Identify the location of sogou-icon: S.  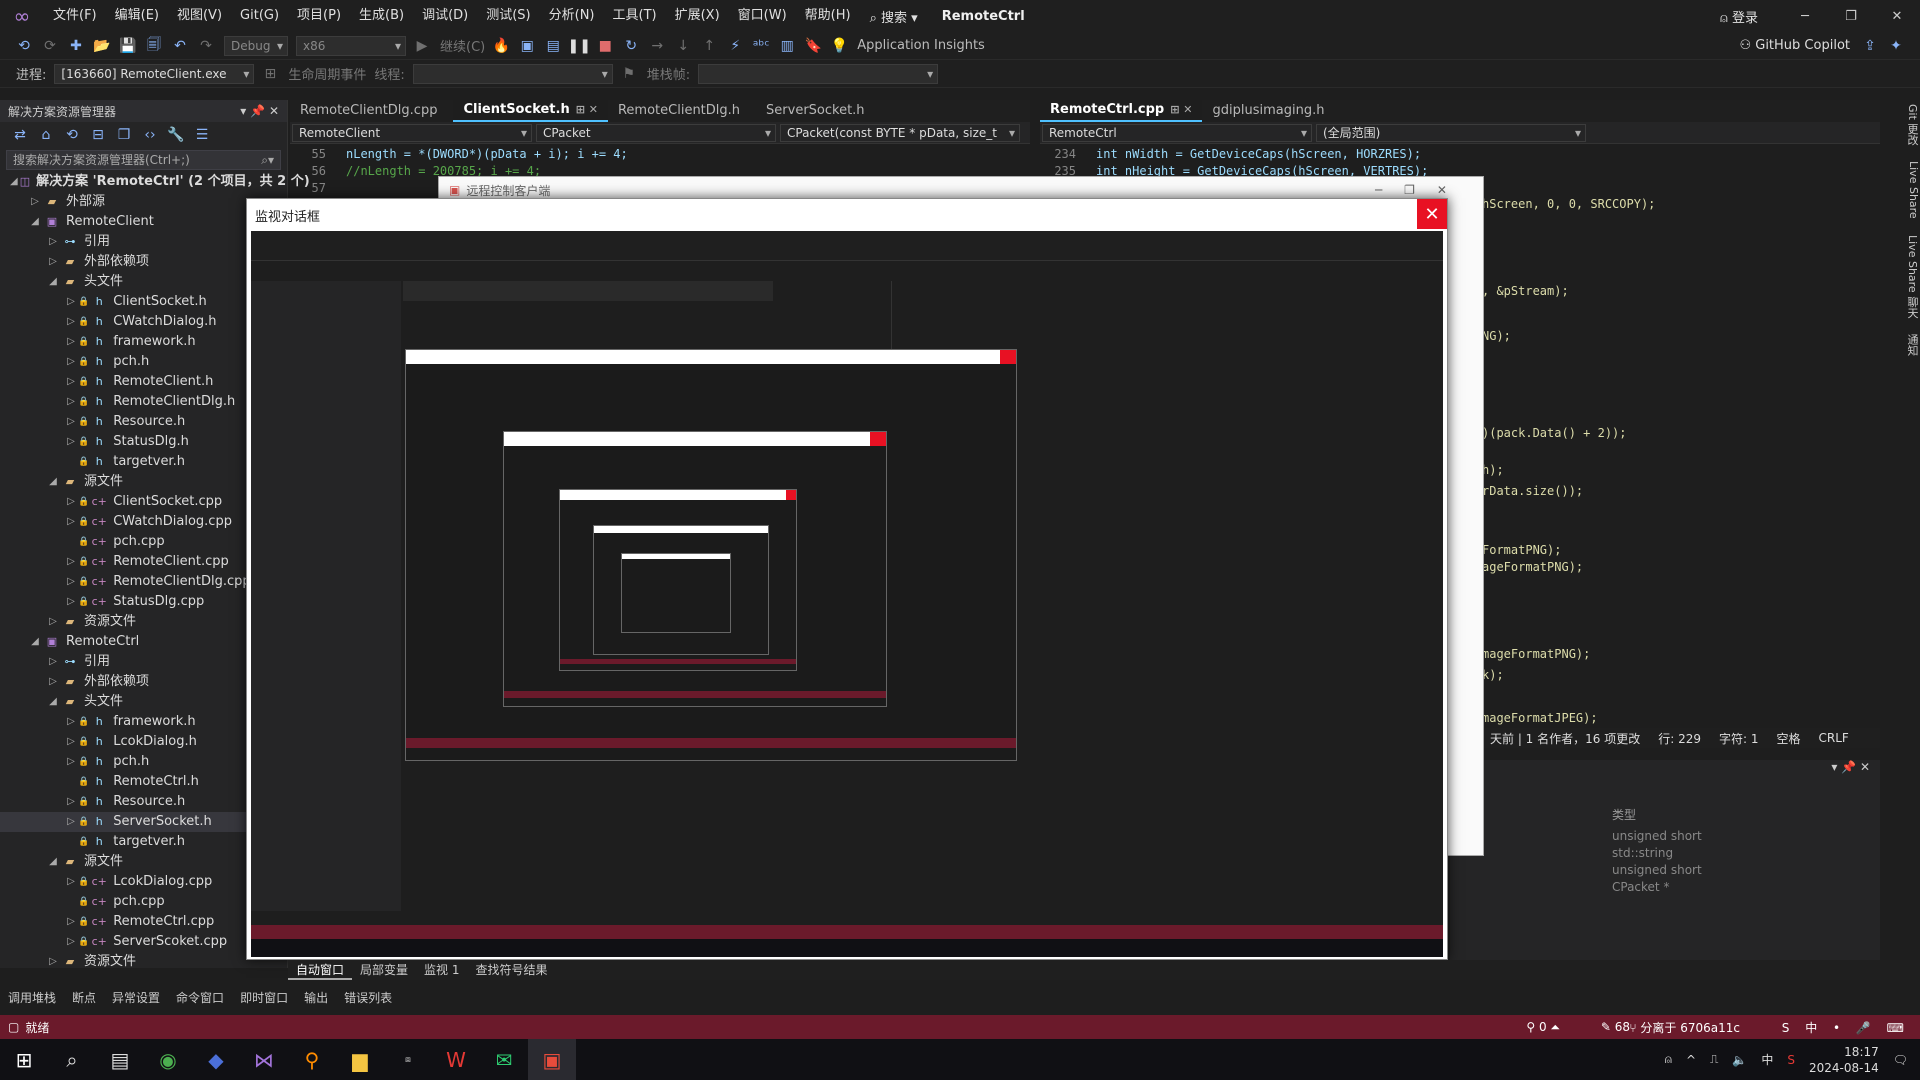
(1791, 1060).